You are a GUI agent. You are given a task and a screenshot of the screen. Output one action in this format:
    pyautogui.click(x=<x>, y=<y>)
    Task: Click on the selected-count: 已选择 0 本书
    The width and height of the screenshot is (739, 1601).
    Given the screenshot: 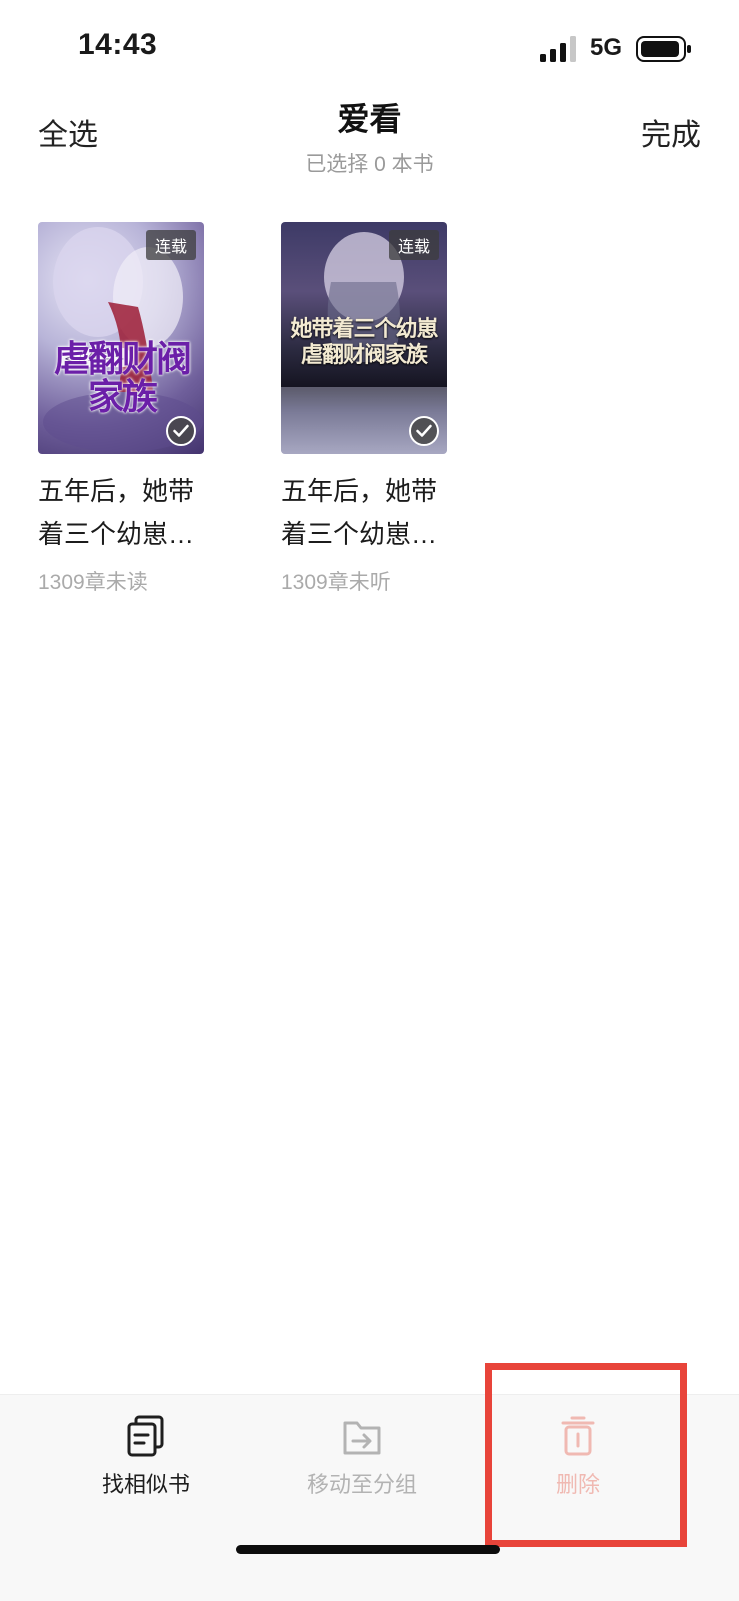 What is the action you would take?
    pyautogui.click(x=369, y=164)
    